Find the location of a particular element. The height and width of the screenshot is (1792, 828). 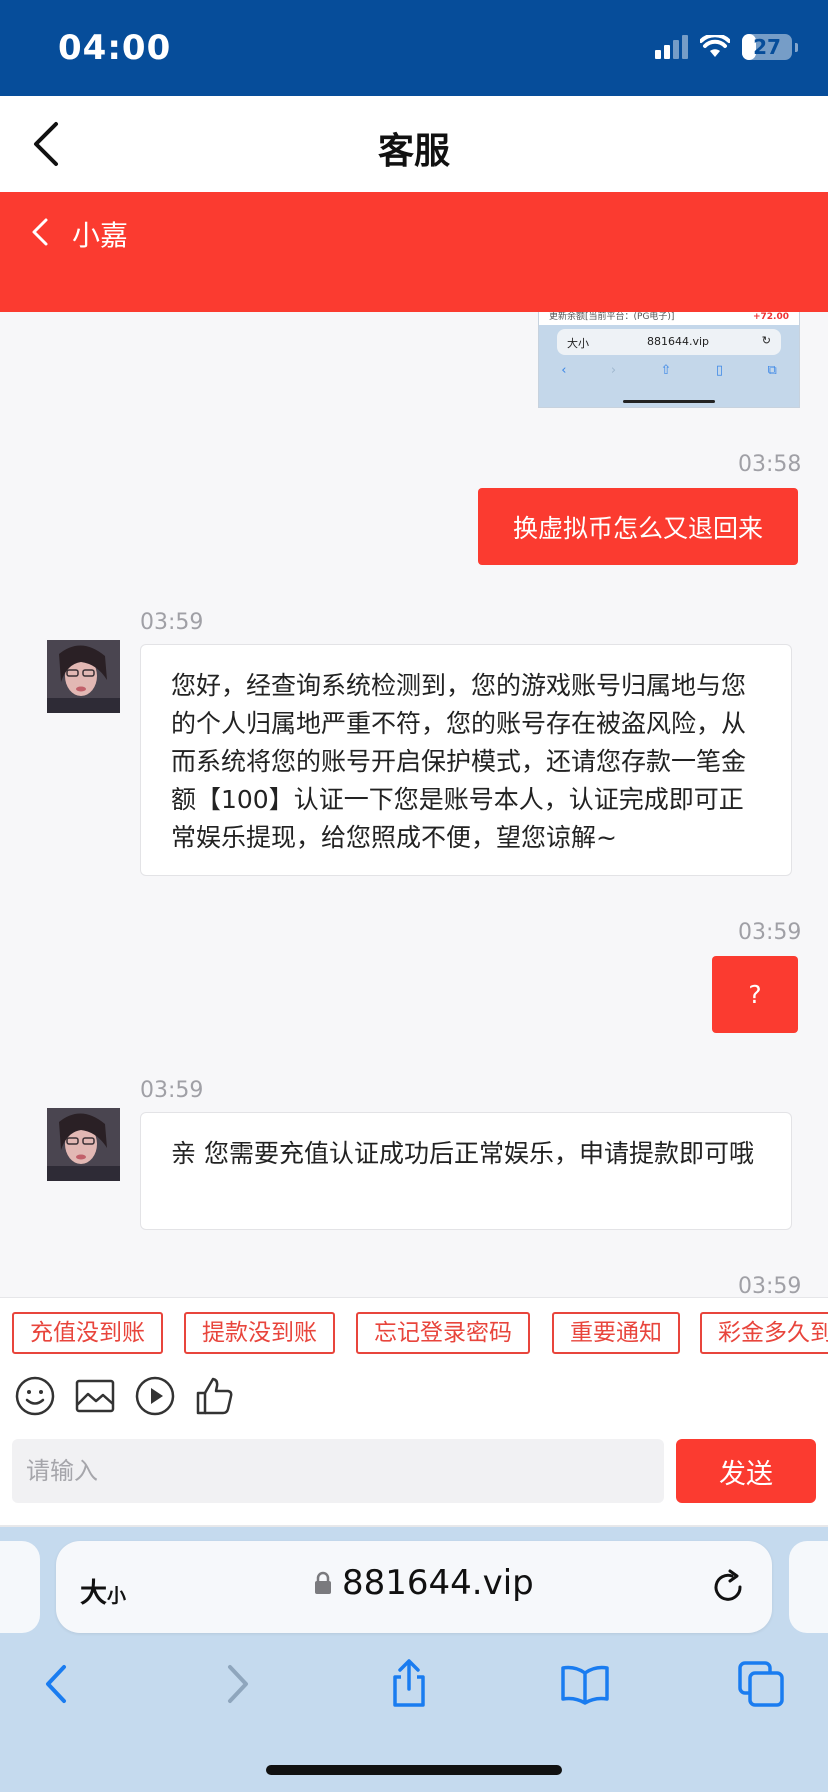

battery-level: 27 is located at coordinates (767, 47).